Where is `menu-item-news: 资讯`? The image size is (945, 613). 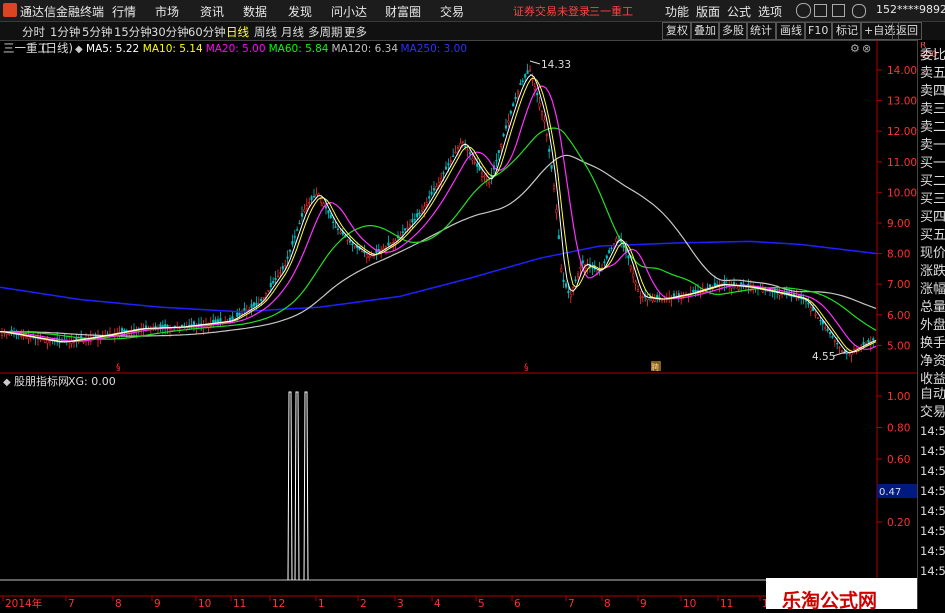
menu-item-news: 资讯 is located at coordinates (212, 11).